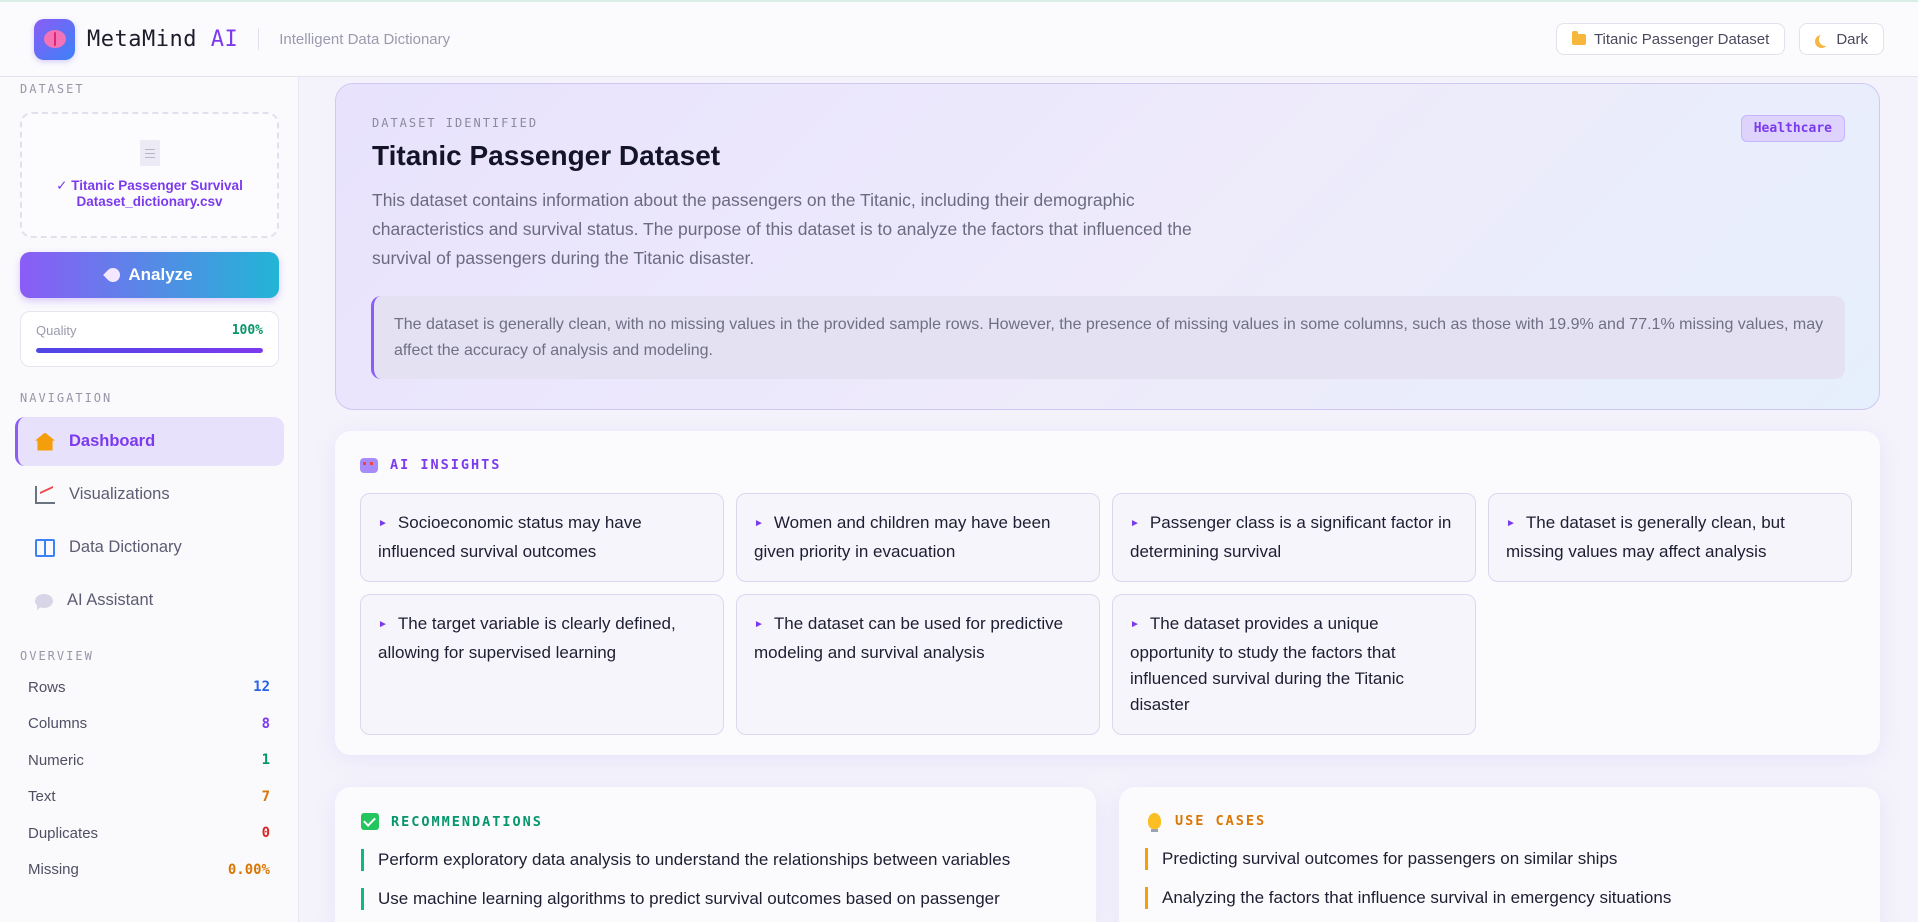 This screenshot has width=1918, height=922. Describe the element at coordinates (63, 833) in the screenshot. I see `overview-label: Duplicates` at that location.